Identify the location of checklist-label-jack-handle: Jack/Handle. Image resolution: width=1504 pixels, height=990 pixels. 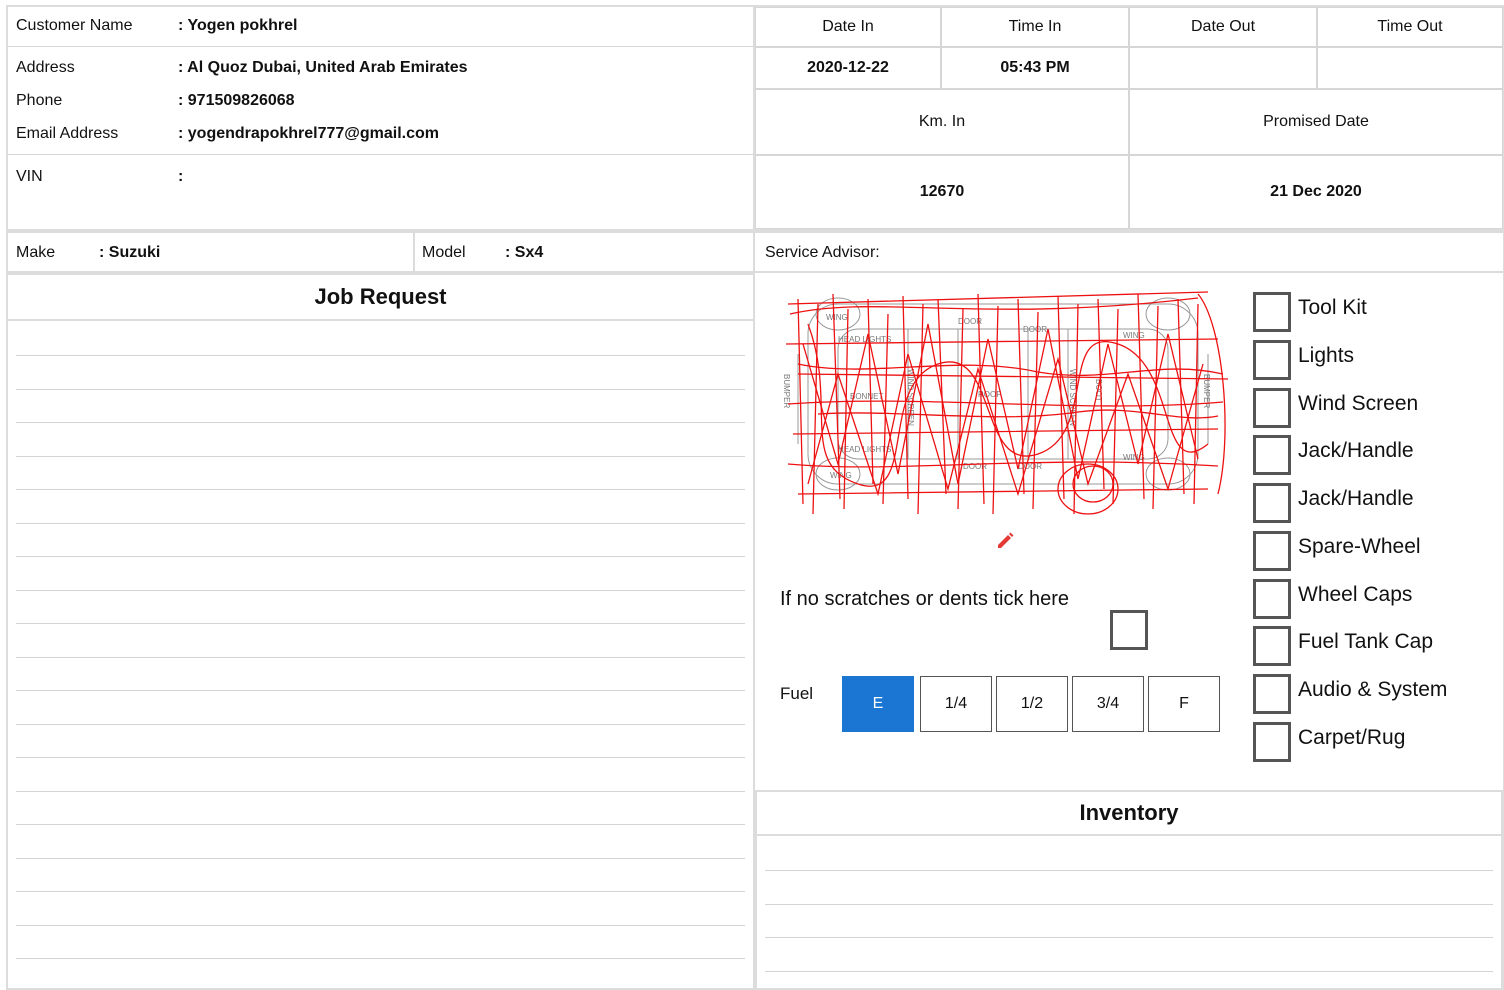
(1356, 450).